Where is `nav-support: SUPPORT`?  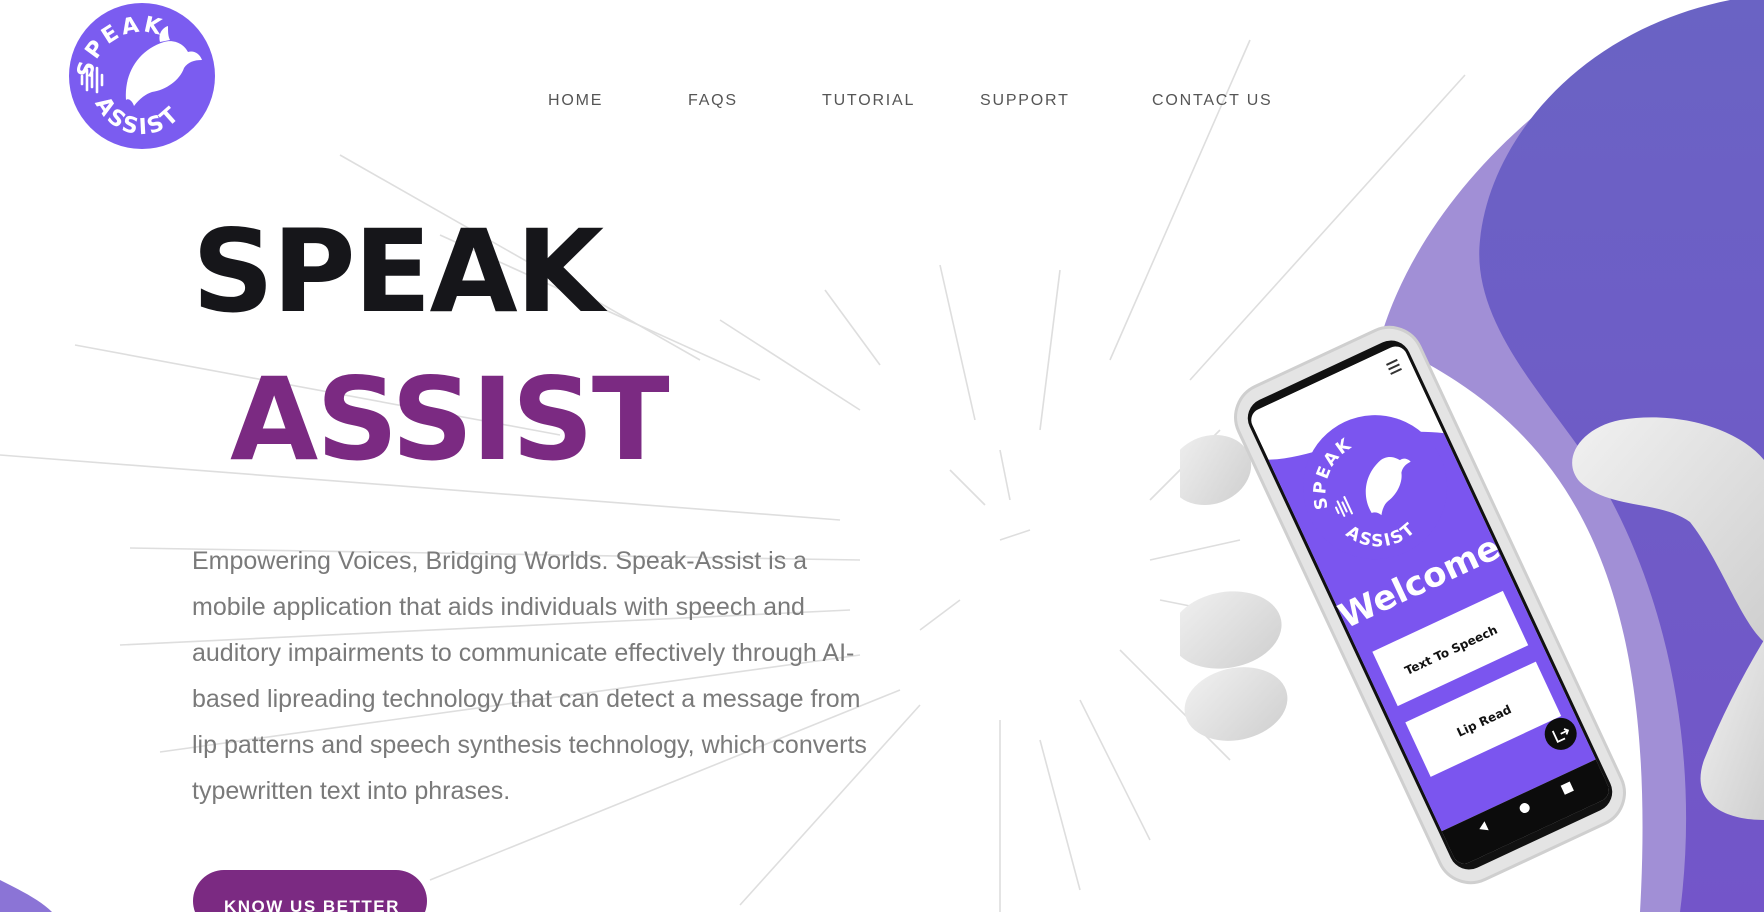
nav-support: SUPPORT is located at coordinates (1025, 101).